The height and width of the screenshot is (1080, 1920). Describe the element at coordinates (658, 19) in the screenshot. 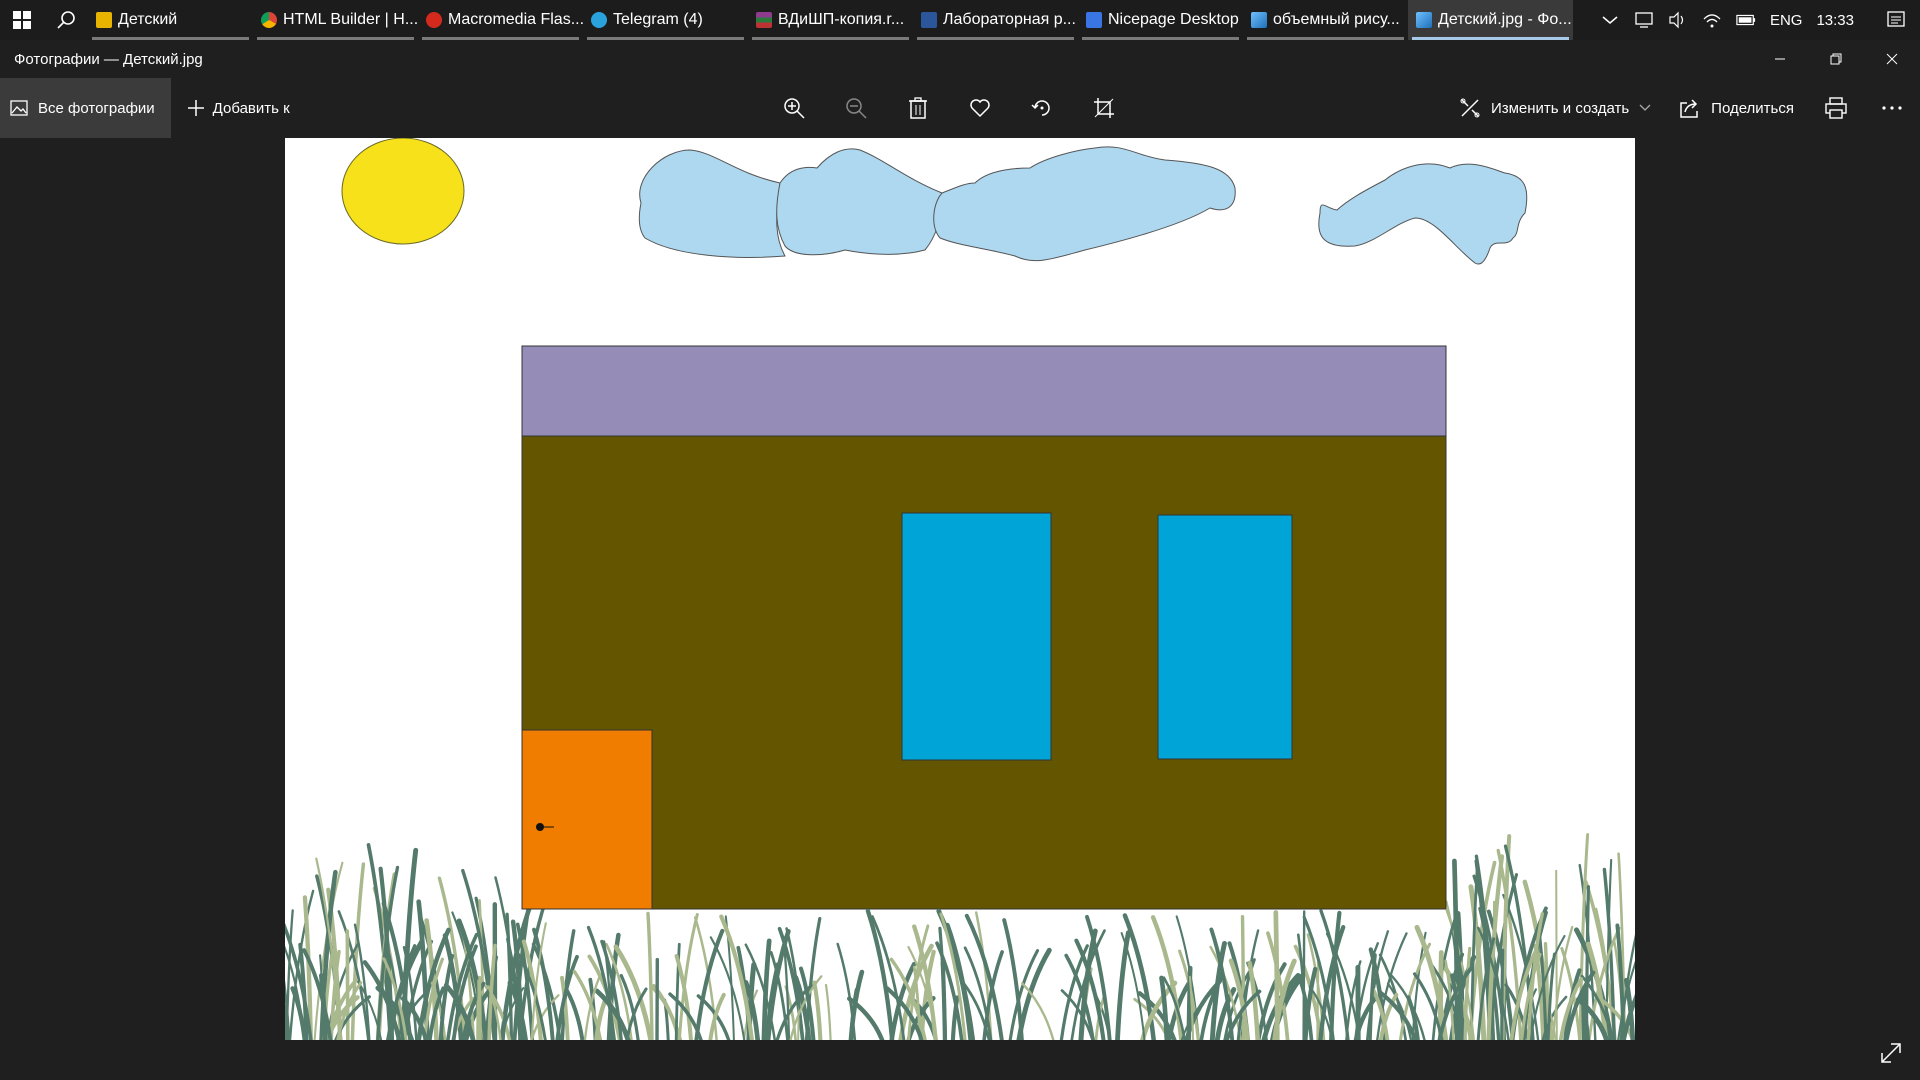

I see `taskbar-item-label: Telegram (4)` at that location.